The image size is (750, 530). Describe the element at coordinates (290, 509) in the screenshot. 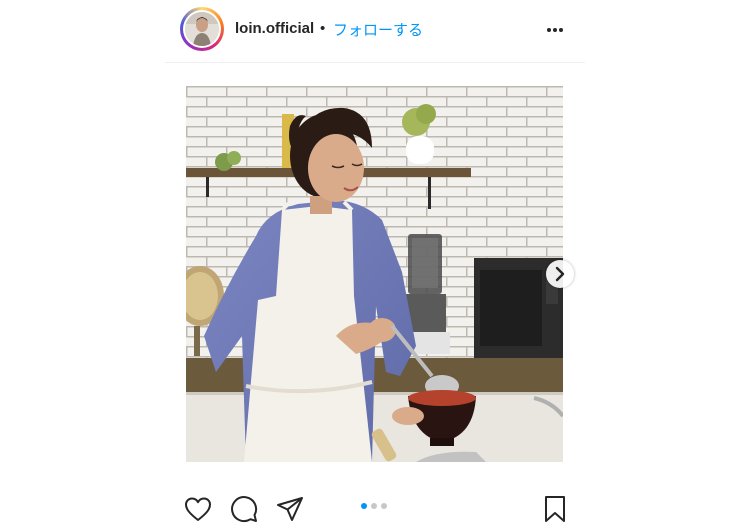

I see `paper-plane-icon` at that location.